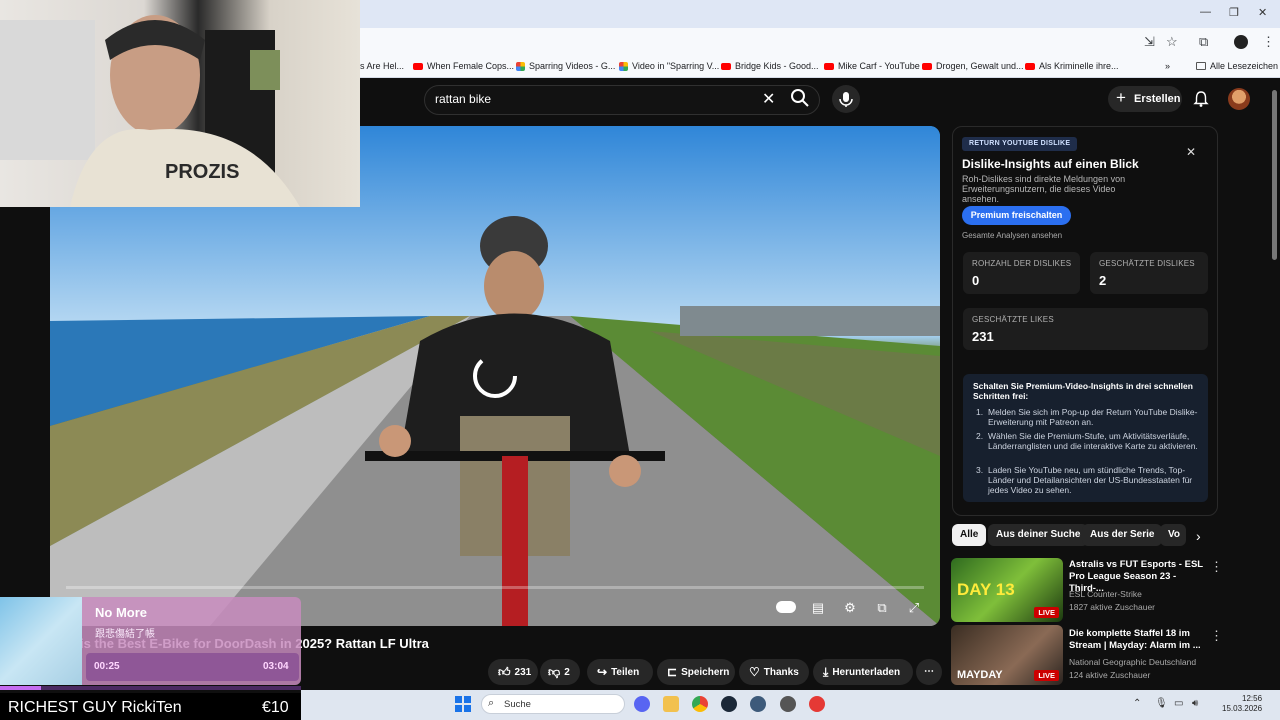 Image resolution: width=1280 pixels, height=720 pixels. I want to click on stat-label: GESCHÄTZTE DISLIKES, so click(1147, 263).